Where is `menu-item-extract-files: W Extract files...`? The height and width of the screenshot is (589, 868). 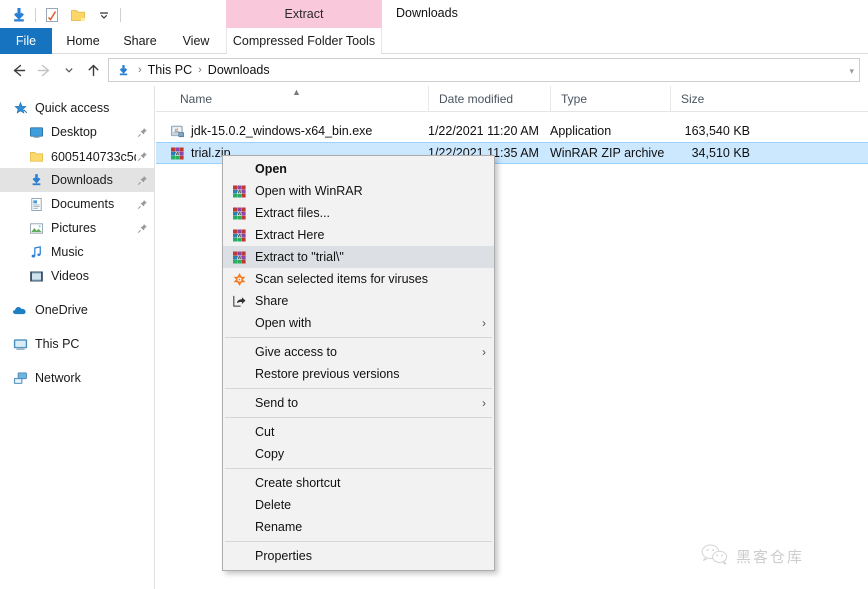
menu-item-extract-files: W Extract files... is located at coordinates (358, 213).